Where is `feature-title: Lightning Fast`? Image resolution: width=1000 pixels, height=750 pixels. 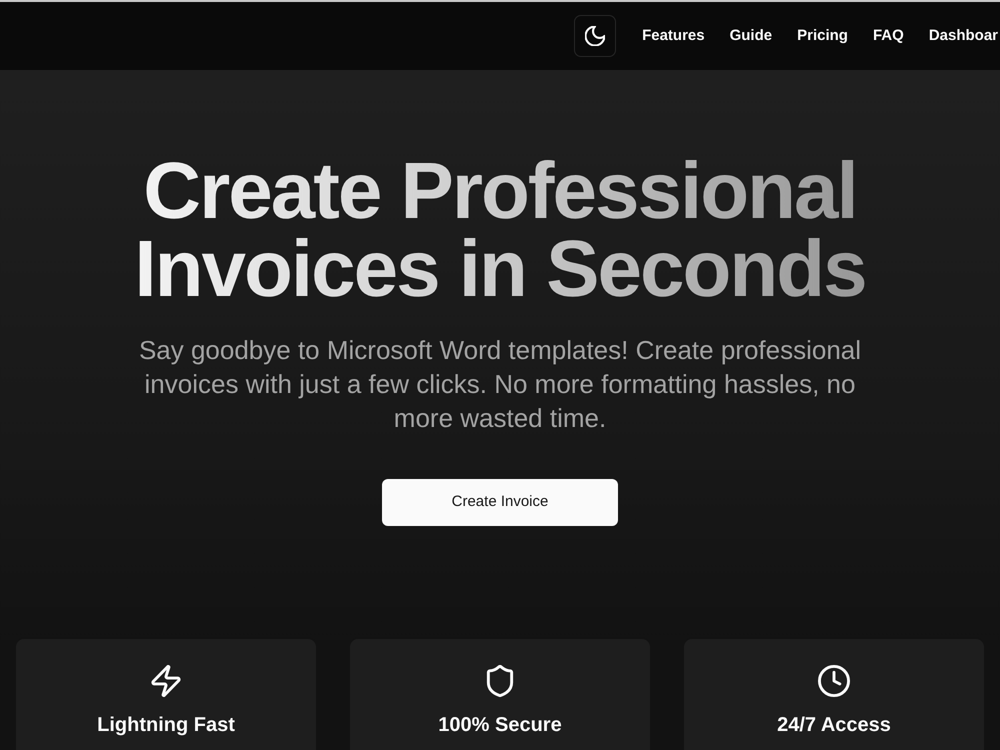 feature-title: Lightning Fast is located at coordinates (166, 725).